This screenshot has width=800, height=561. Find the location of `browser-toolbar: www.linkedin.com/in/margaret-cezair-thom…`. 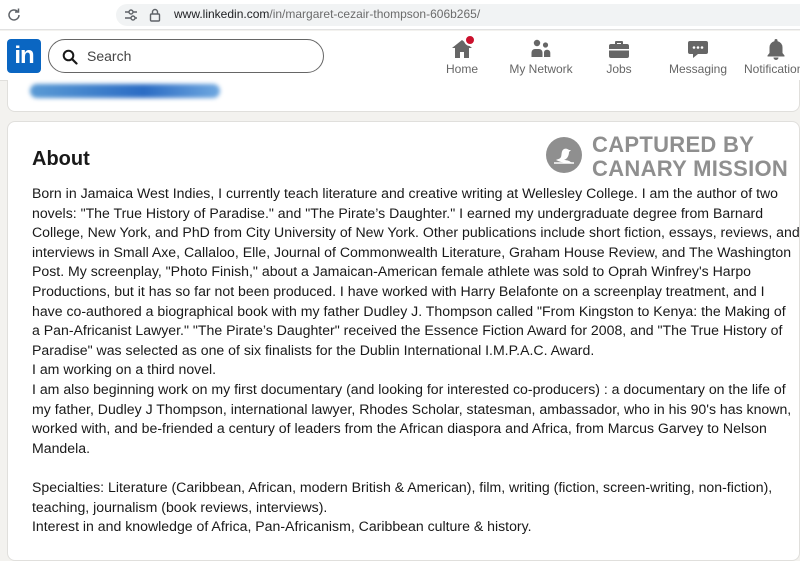

browser-toolbar: www.linkedin.com/in/margaret-cezair-thom… is located at coordinates (400, 15).